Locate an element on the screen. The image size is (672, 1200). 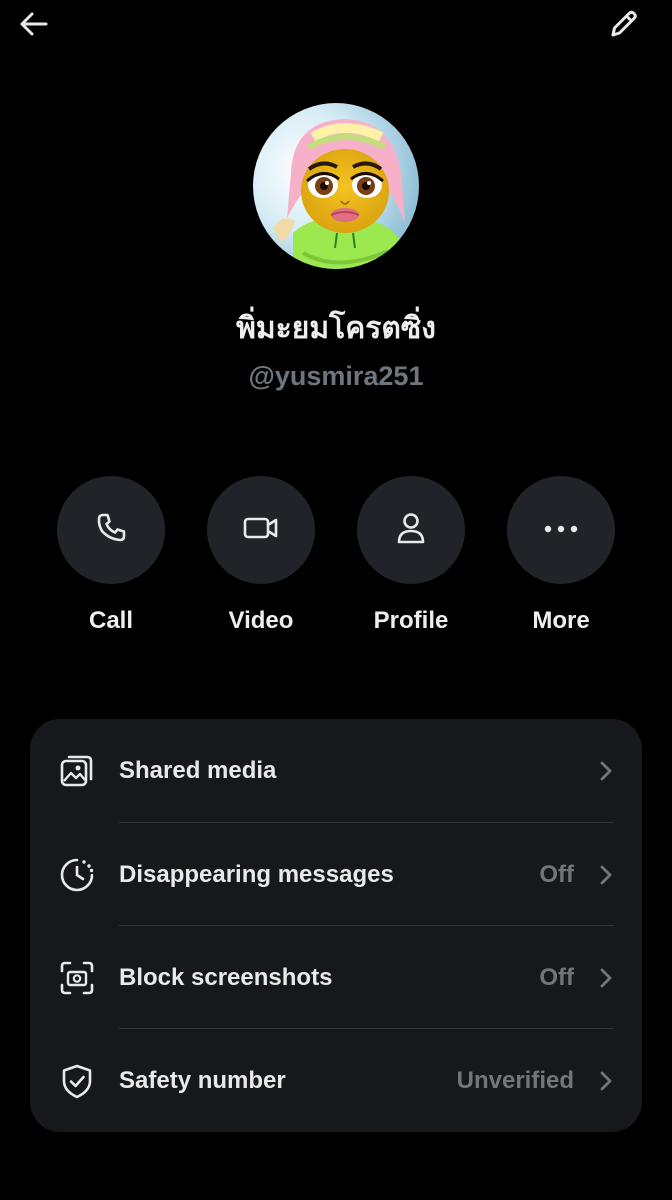
video-button-circle is located at coordinates (261, 530).